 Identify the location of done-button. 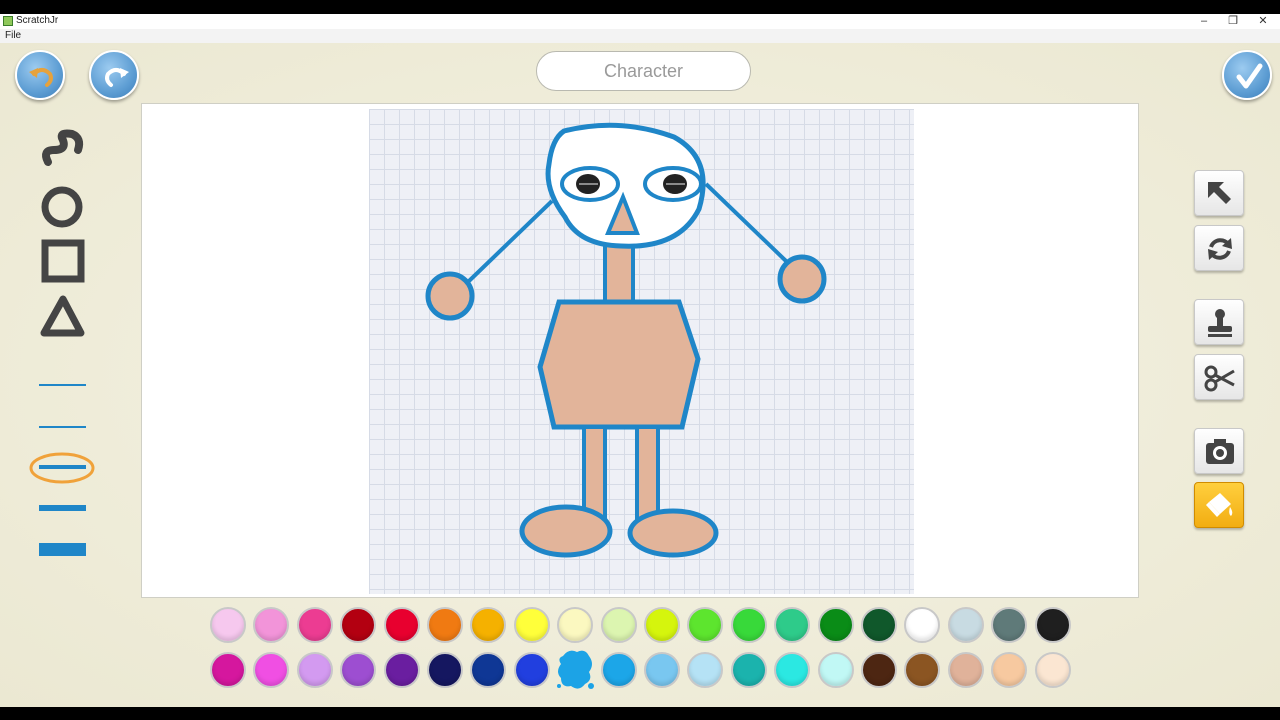
(1247, 75).